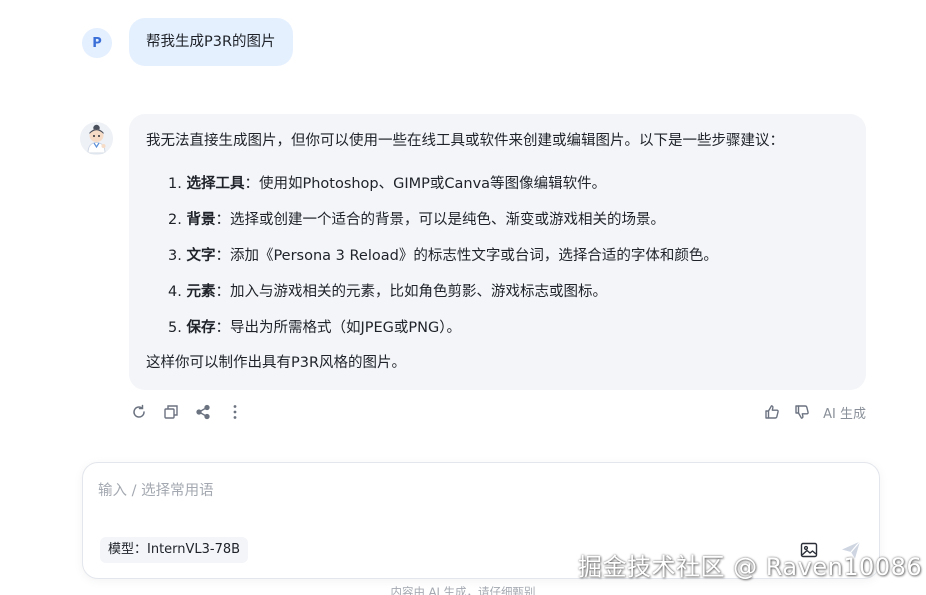  Describe the element at coordinates (201, 256) in the screenshot. I see `step-title: 文字` at that location.